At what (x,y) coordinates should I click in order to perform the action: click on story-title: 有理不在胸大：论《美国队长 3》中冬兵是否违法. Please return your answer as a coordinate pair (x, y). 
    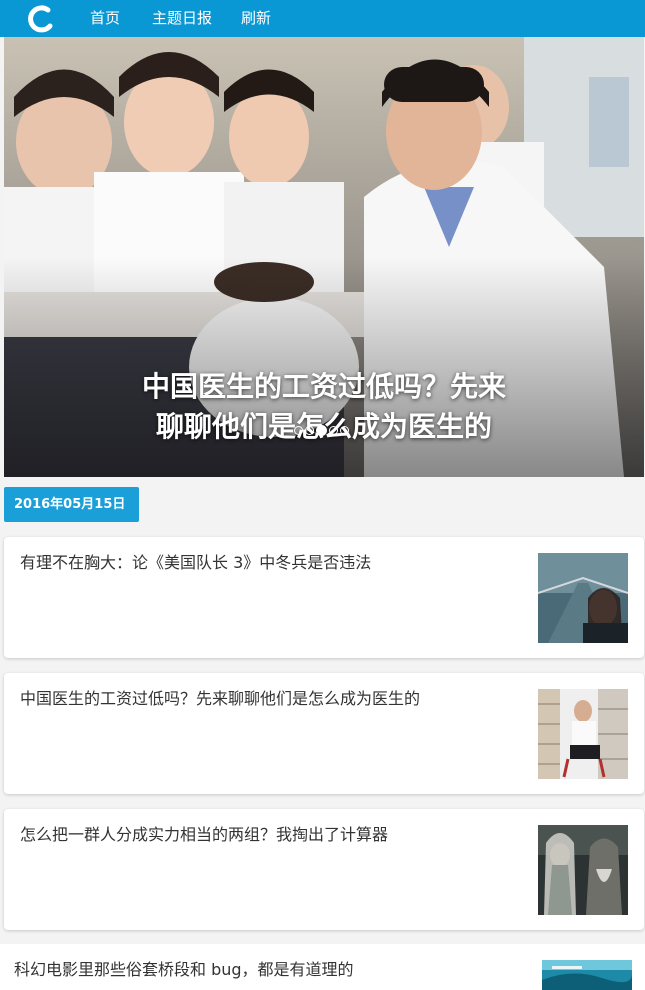
    Looking at the image, I should click on (196, 562).